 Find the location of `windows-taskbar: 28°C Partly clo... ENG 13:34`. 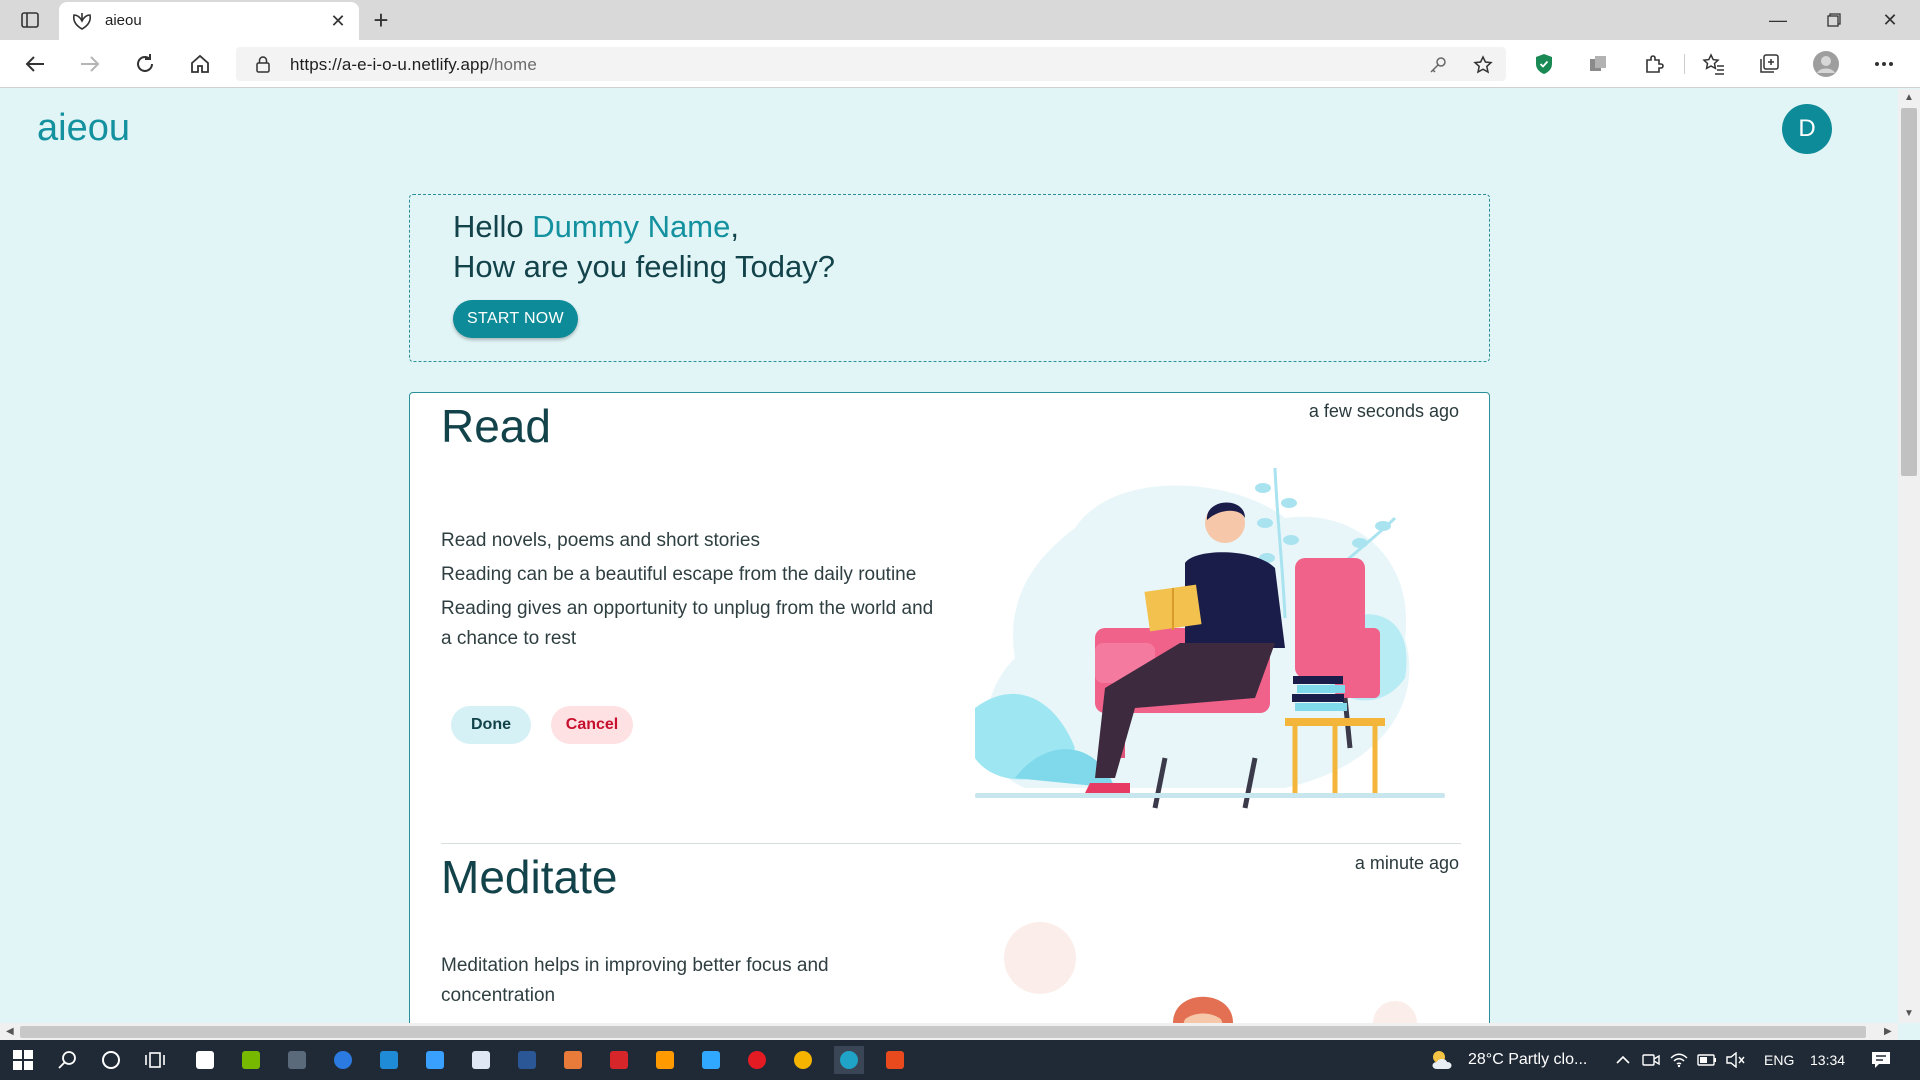

windows-taskbar: 28°C Partly clo... ENG 13:34 is located at coordinates (960, 1060).